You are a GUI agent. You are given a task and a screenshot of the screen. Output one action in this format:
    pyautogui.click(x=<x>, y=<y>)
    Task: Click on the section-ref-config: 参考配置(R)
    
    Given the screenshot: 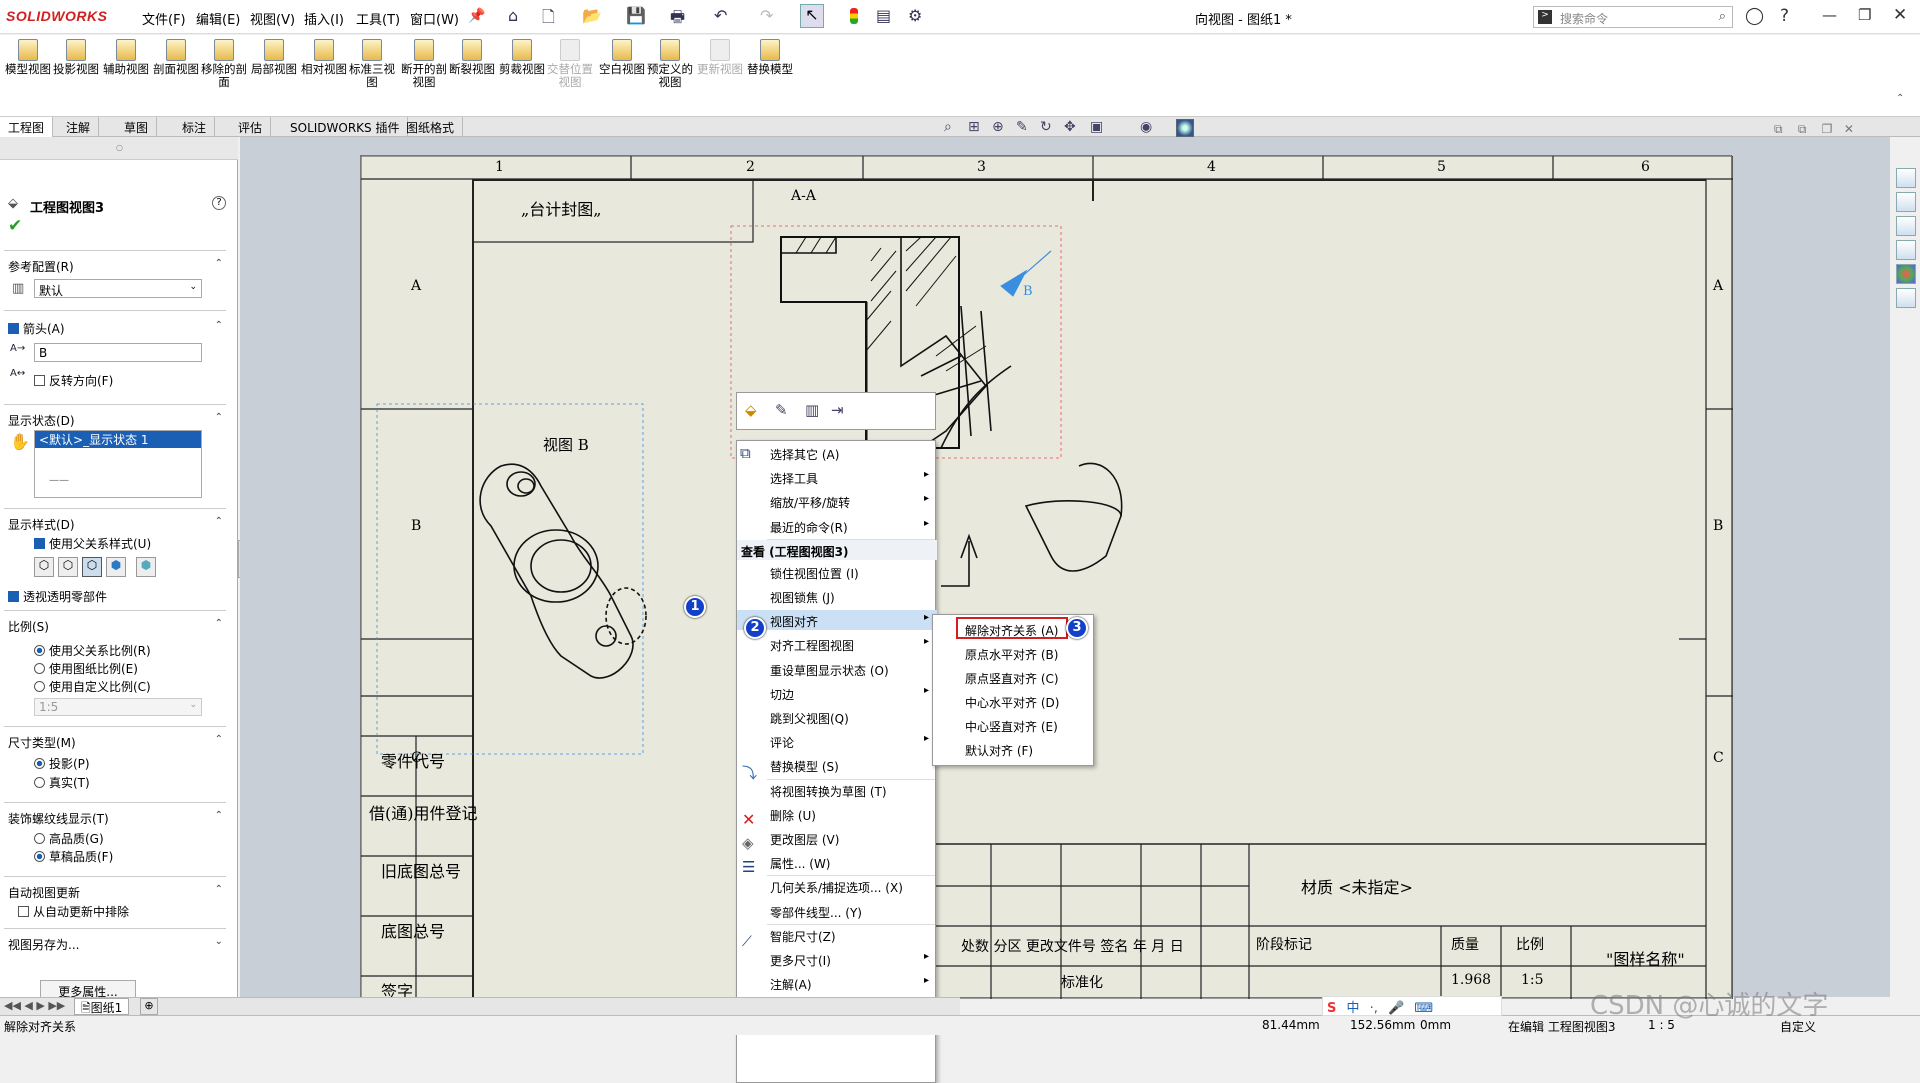 What is the action you would take?
    pyautogui.click(x=41, y=266)
    